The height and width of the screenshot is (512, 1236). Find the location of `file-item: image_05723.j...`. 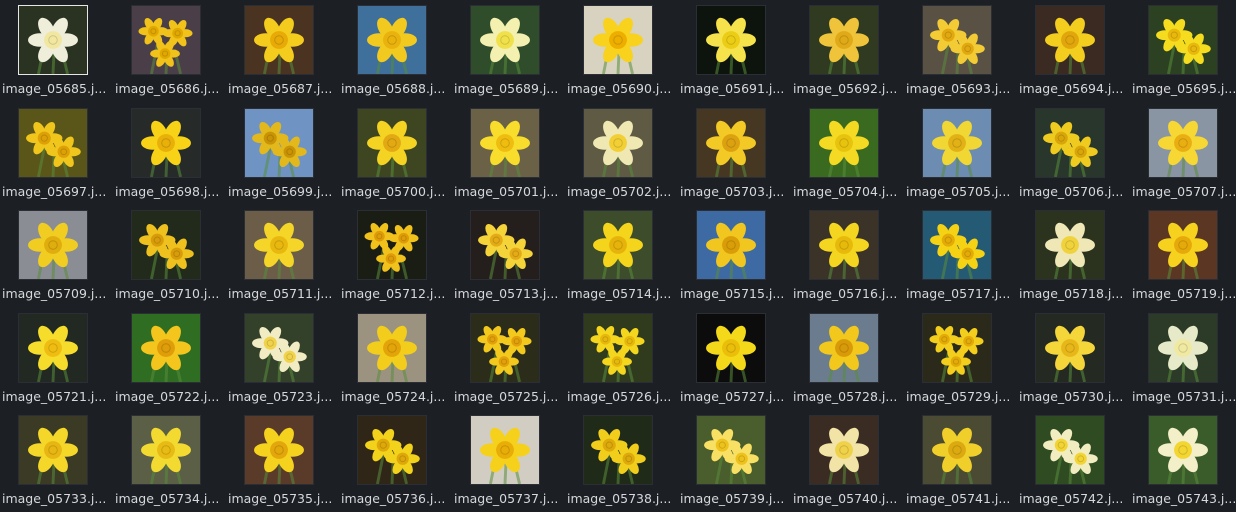

file-item: image_05723.j... is located at coordinates (282, 358).